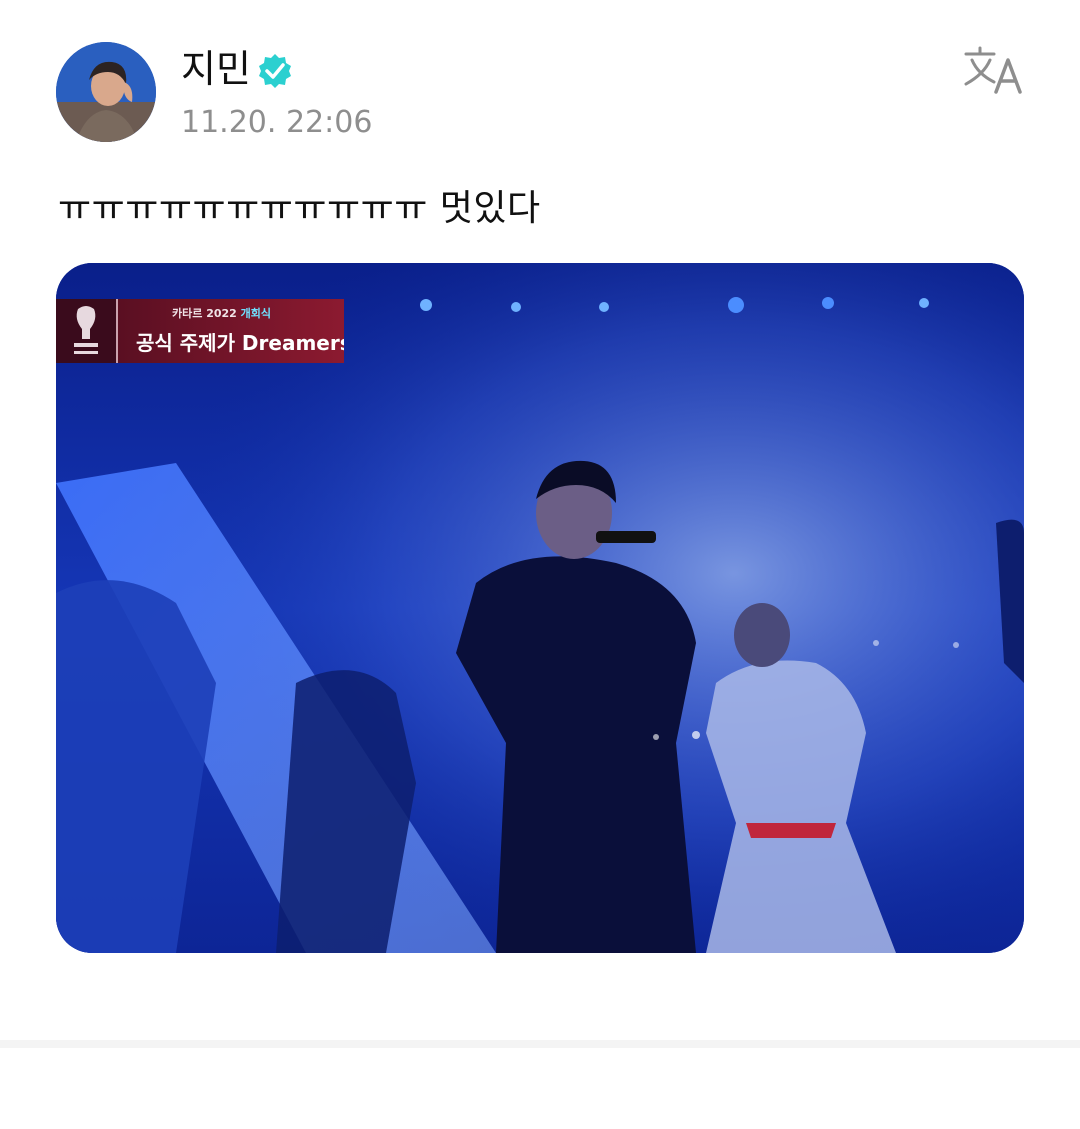  I want to click on author-avatar, so click(106, 92).